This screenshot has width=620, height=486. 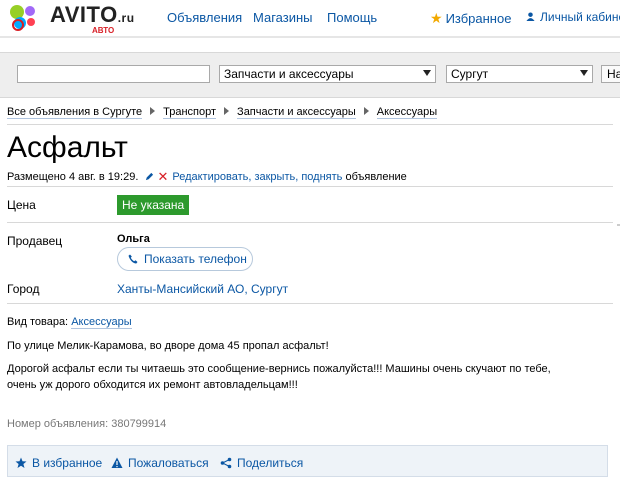 What do you see at coordinates (86, 424) in the screenshot?
I see `ad-number: Номер объявления: 380799914` at bounding box center [86, 424].